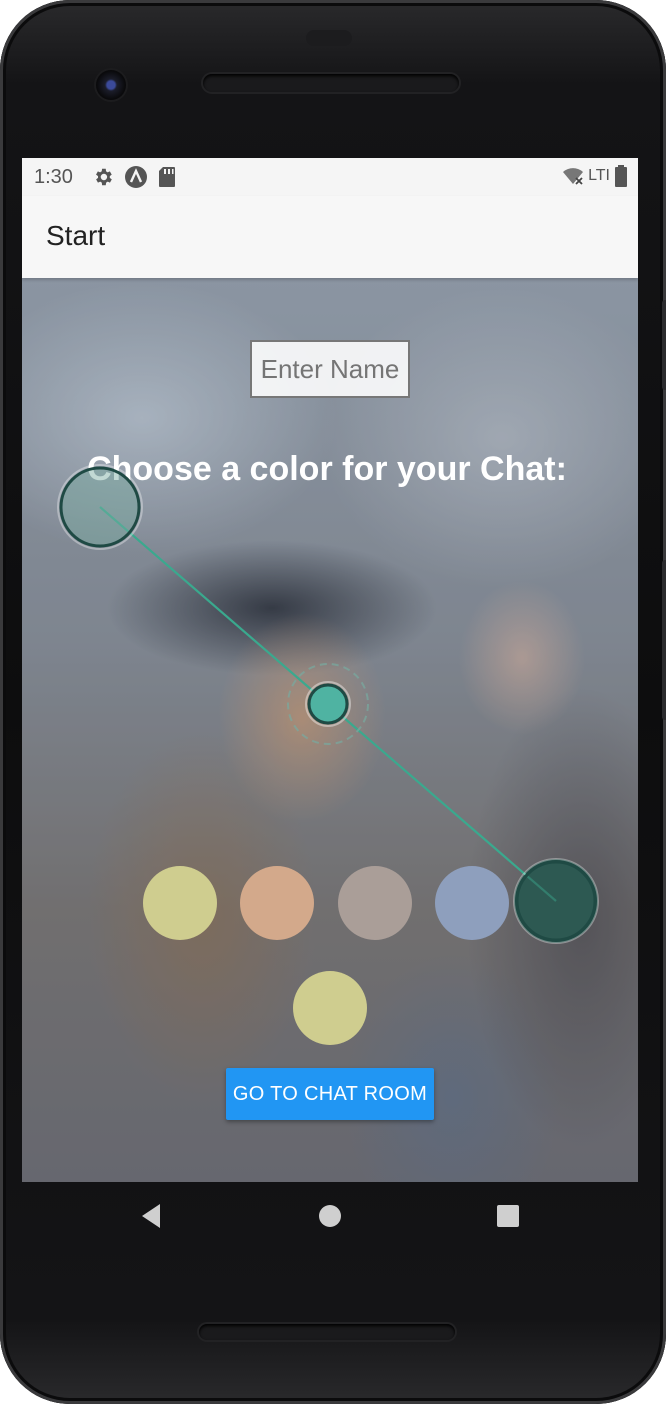 This screenshot has height=1404, width=666. Describe the element at coordinates (330, 237) in the screenshot. I see `app-bar: Start` at that location.